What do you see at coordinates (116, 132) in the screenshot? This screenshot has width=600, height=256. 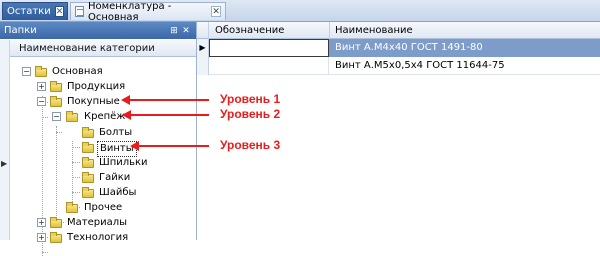 I see `tree-node-label: Болты` at bounding box center [116, 132].